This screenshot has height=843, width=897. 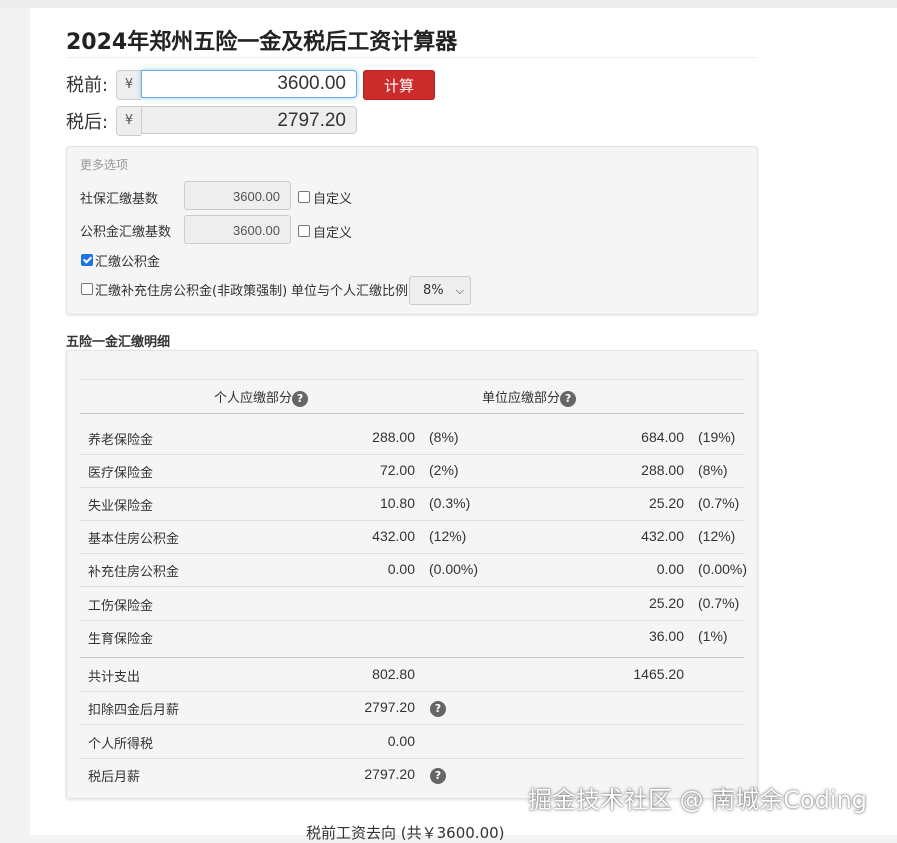 I want to click on row-name: 医疗保险金, so click(x=121, y=473).